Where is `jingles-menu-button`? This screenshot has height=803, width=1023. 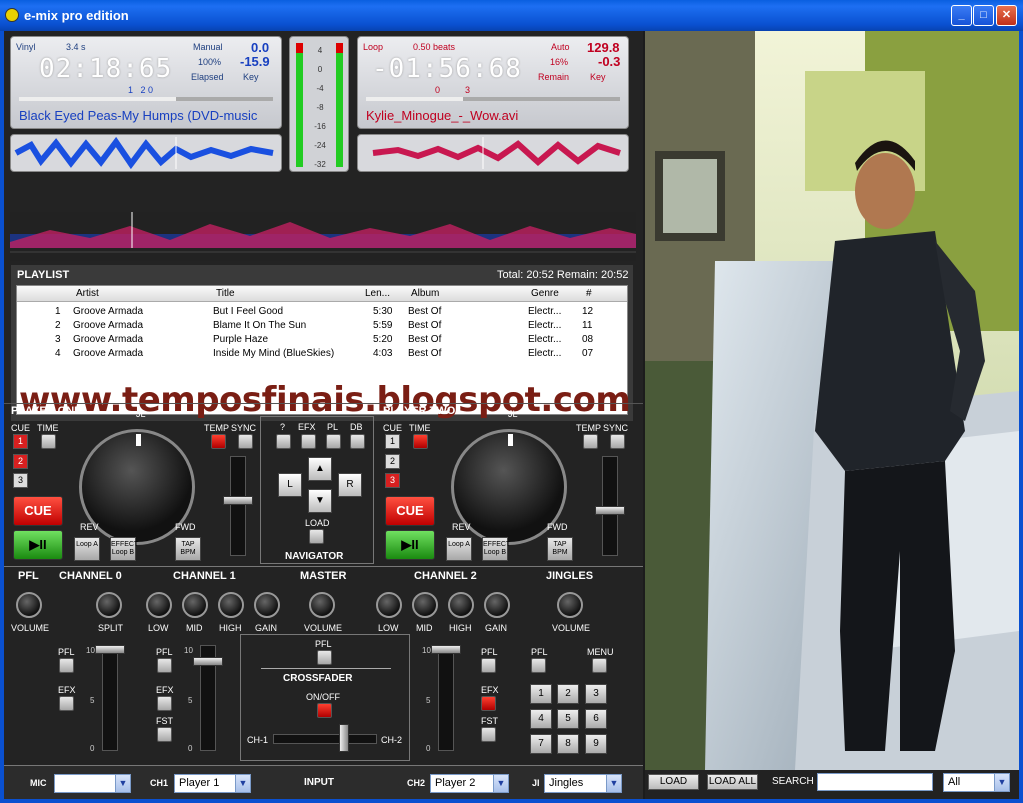 jingles-menu-button is located at coordinates (599, 665).